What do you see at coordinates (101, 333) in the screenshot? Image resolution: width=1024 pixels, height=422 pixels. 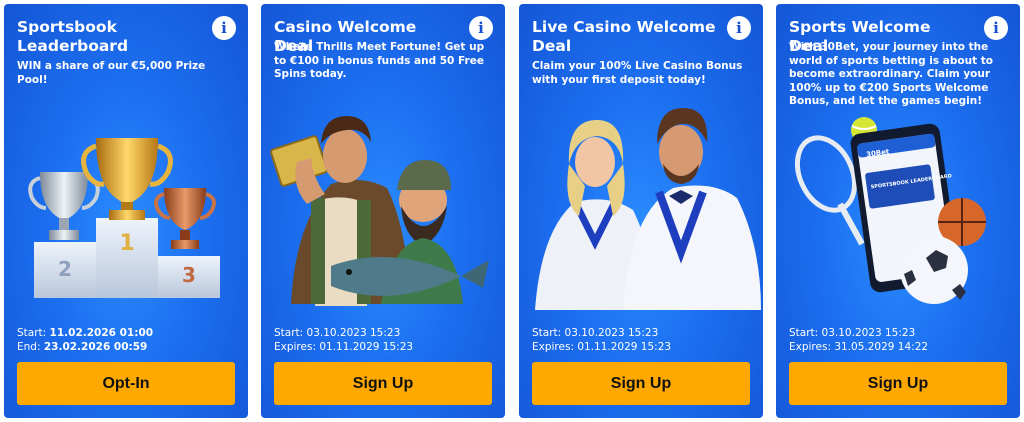 I see `start-value: 11.02.2026 01:00` at bounding box center [101, 333].